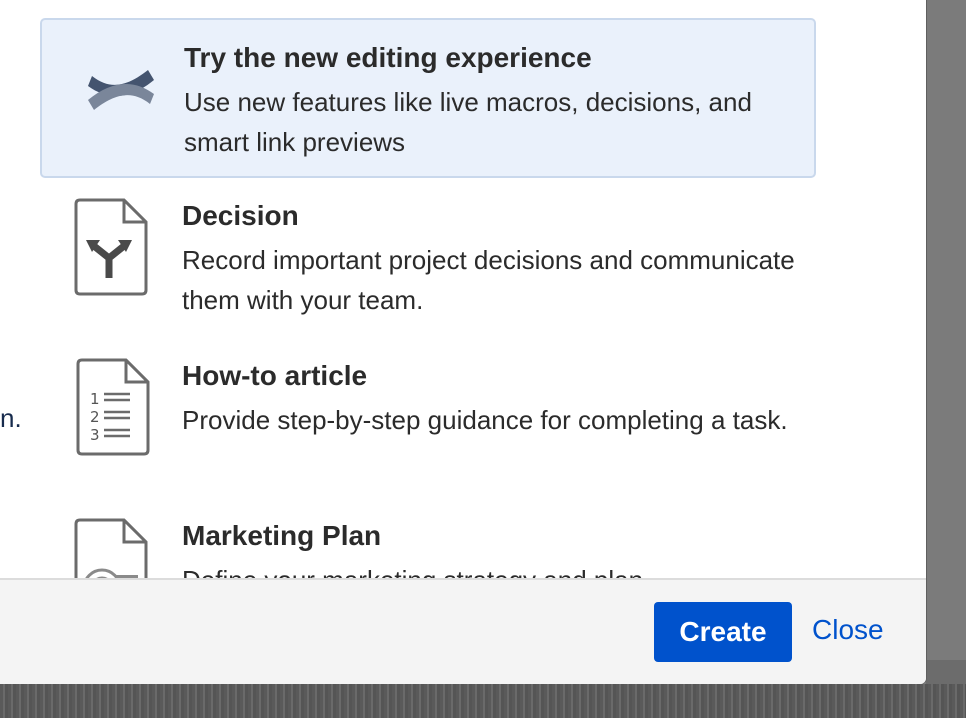  Describe the element at coordinates (388, 57) in the screenshot. I see `template-title: Try the new editing experience` at that location.